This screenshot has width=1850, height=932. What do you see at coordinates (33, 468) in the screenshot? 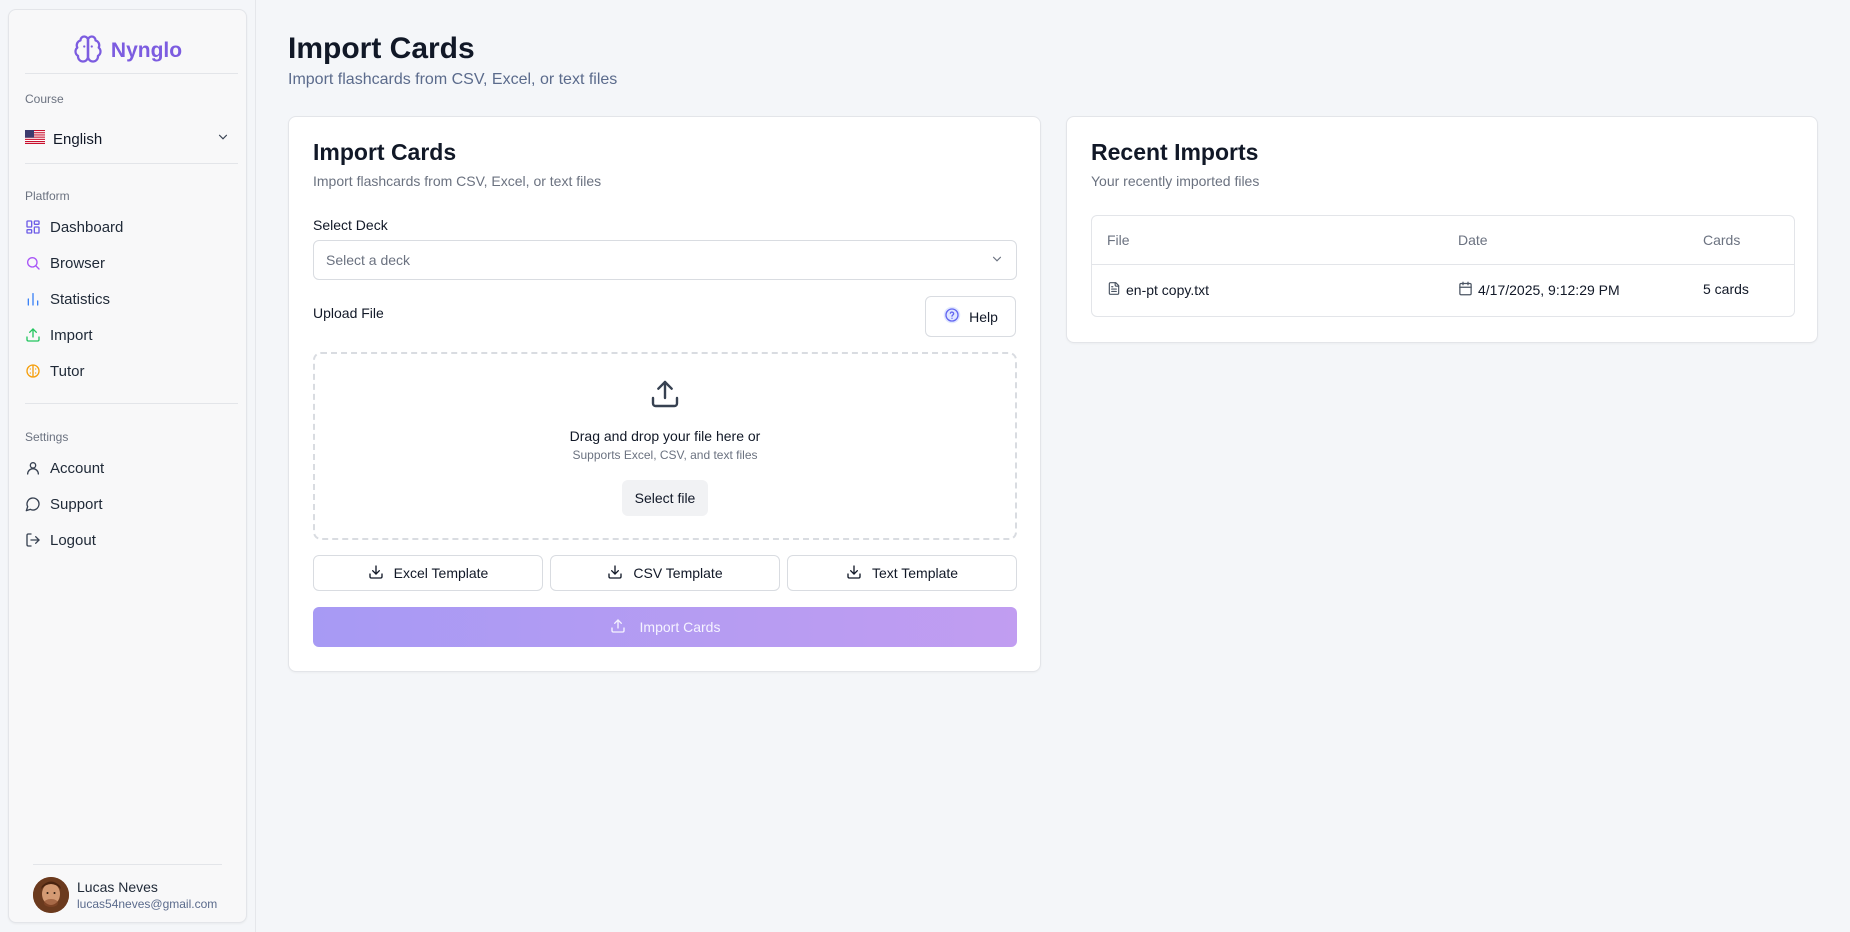
I see `user-icon` at bounding box center [33, 468].